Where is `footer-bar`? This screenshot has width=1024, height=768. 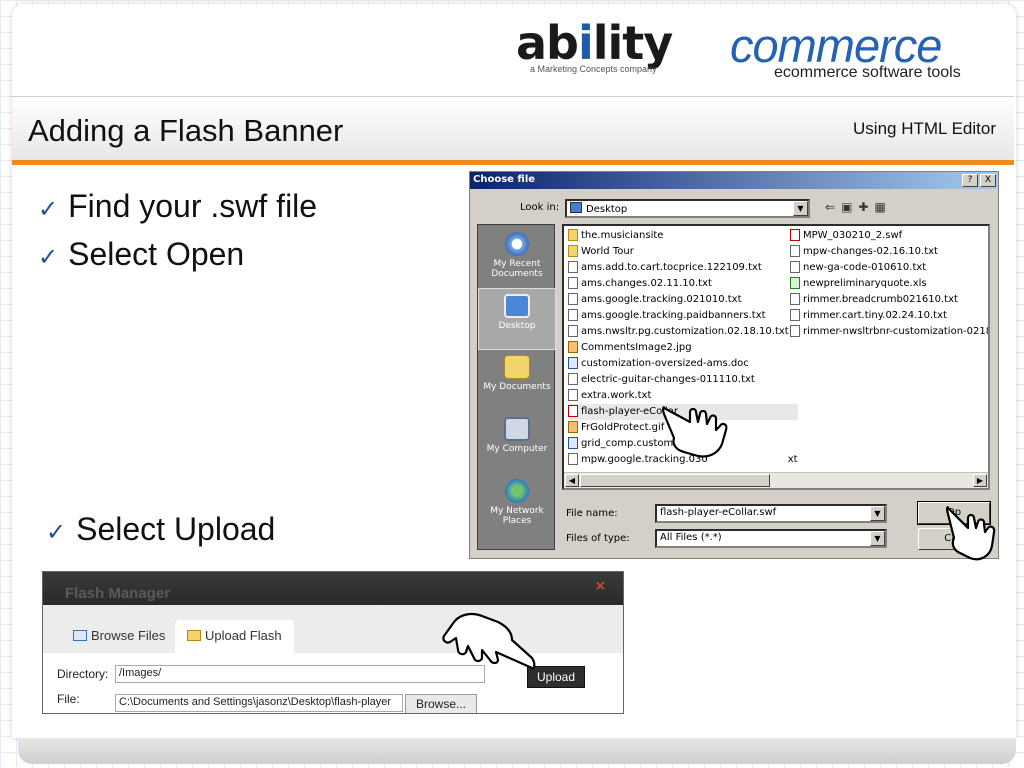
footer-bar is located at coordinates (517, 751).